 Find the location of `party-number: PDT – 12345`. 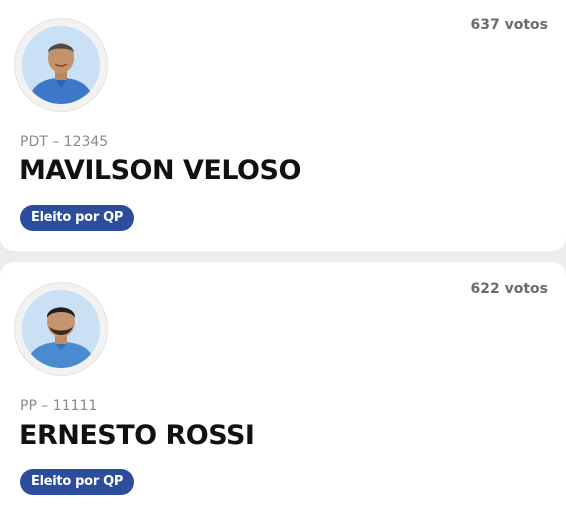

party-number: PDT – 12345 is located at coordinates (64, 142).